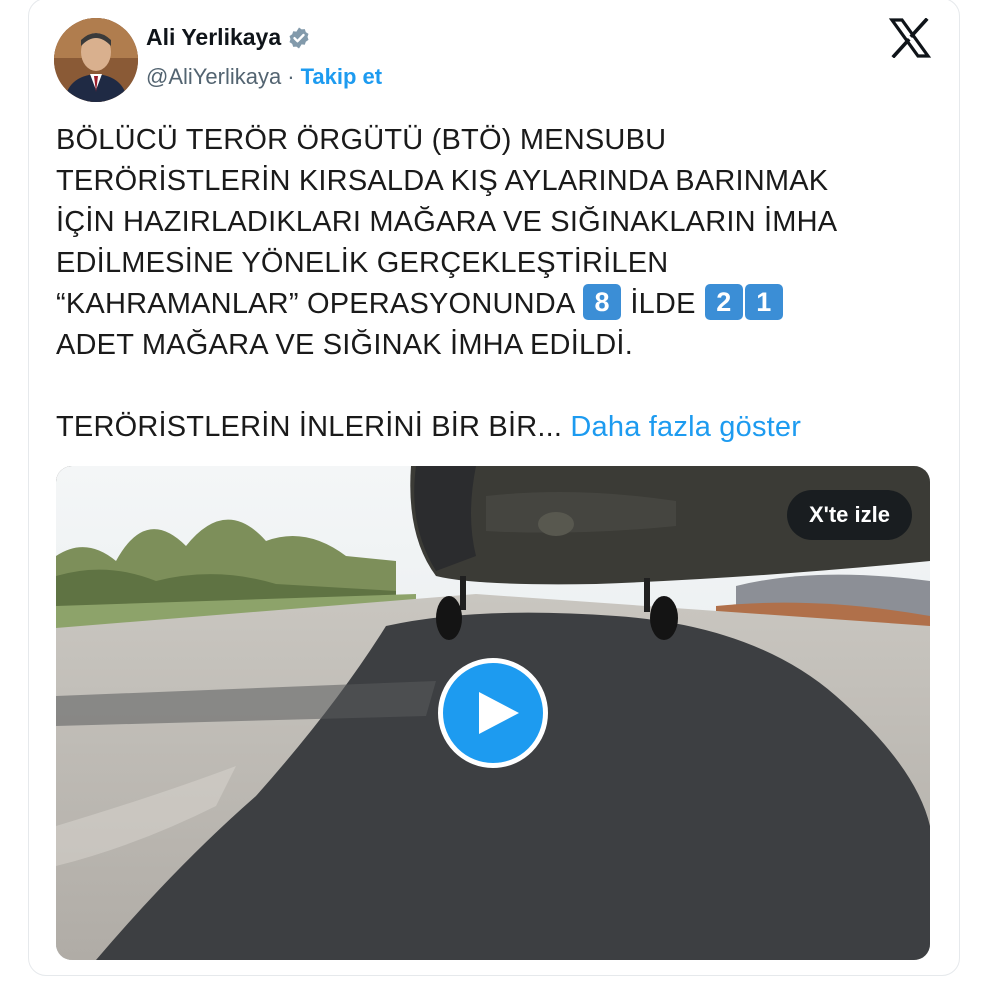 Image resolution: width=1000 pixels, height=988 pixels. What do you see at coordinates (342, 77) in the screenshot?
I see `follow-button: Takip et` at bounding box center [342, 77].